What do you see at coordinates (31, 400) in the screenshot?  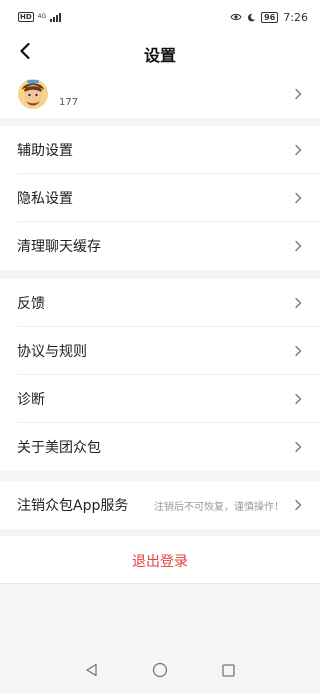 I see `row-label: 诊断` at bounding box center [31, 400].